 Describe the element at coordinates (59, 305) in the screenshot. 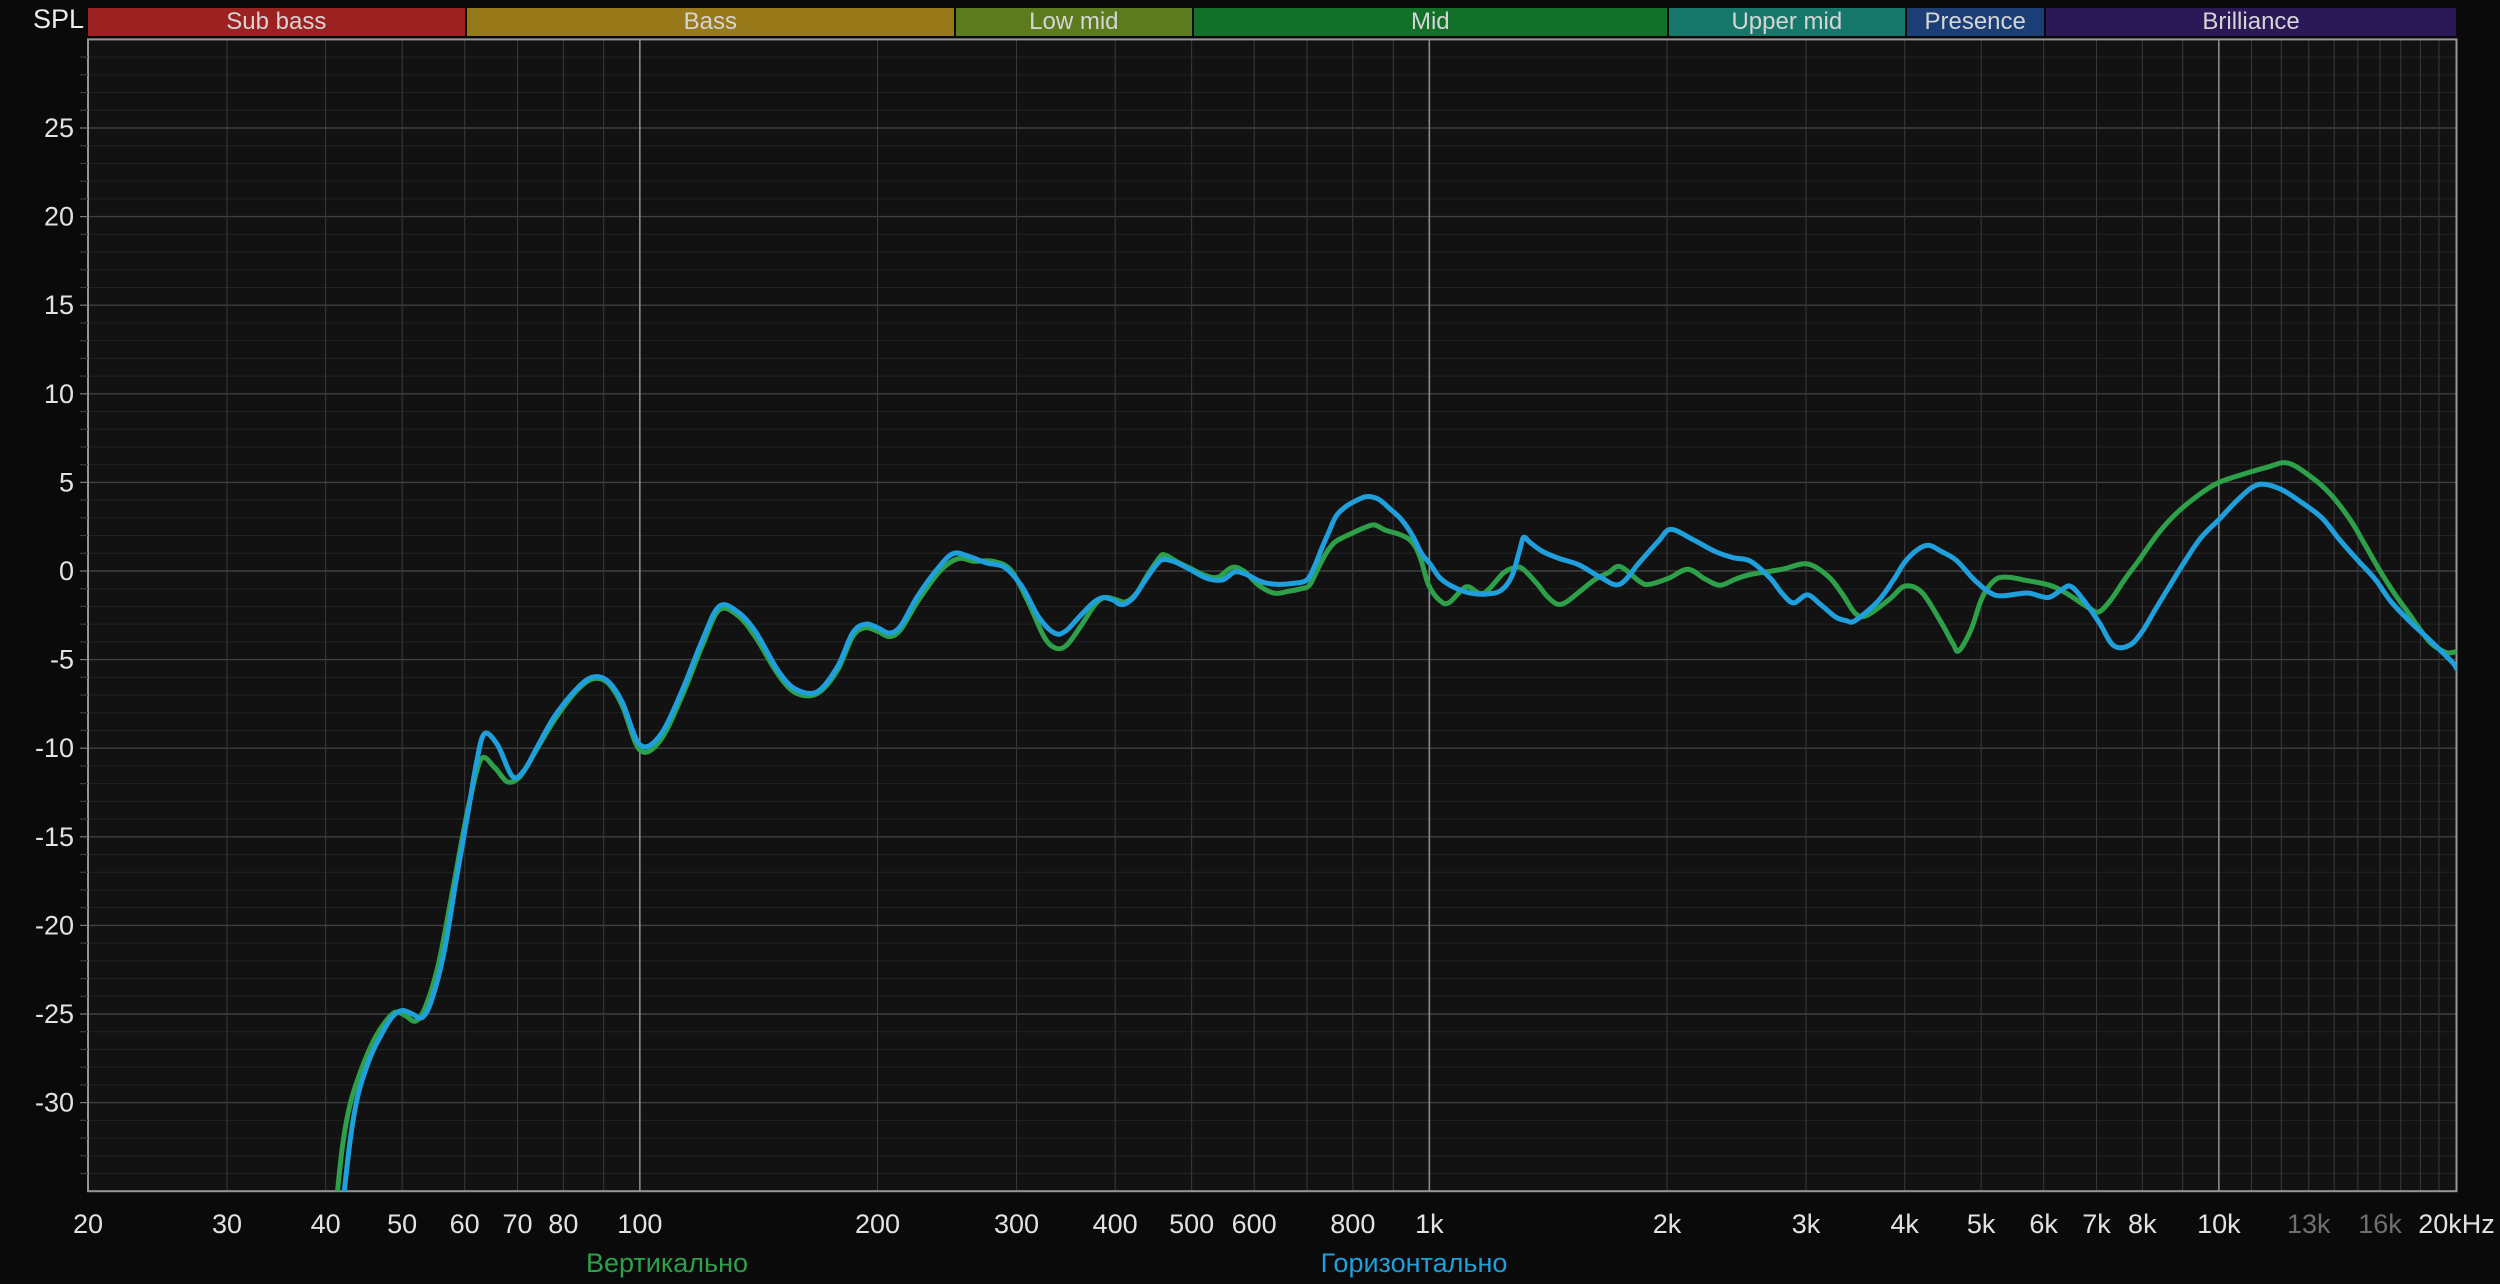

I see `y-tick-label: 15` at that location.